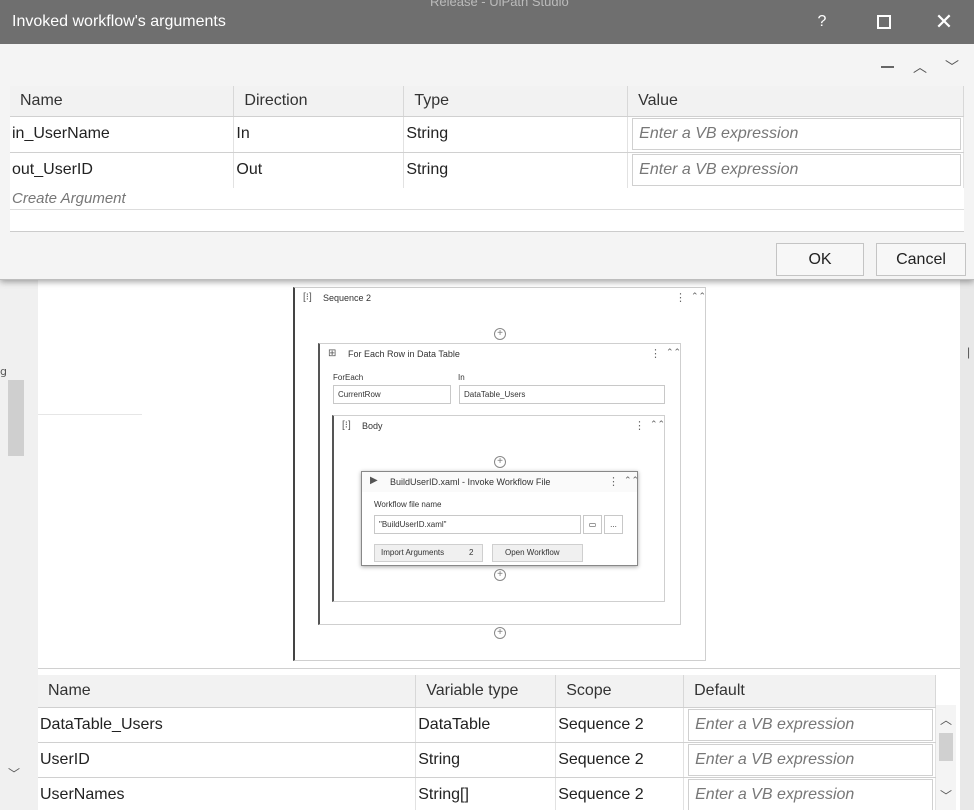  I want to click on left-panel-scrollbar, so click(16, 418).